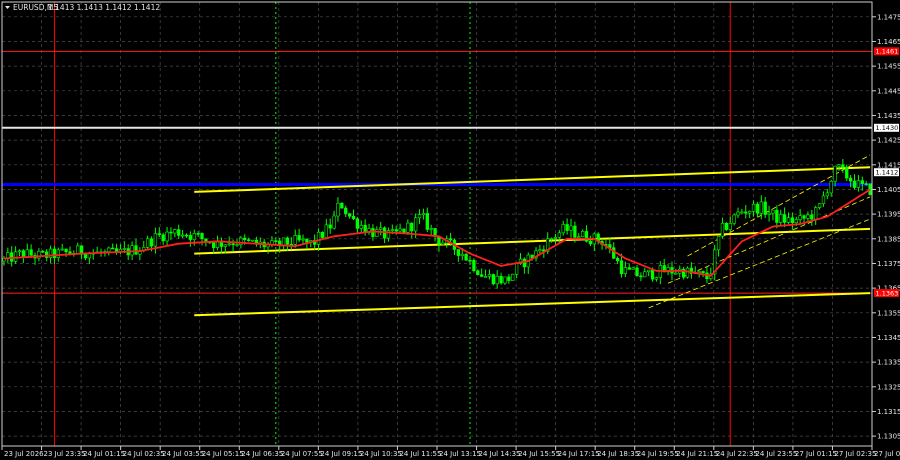 The width and height of the screenshot is (900, 460). I want to click on y-tick-label: 1.1325, so click(888, 387).